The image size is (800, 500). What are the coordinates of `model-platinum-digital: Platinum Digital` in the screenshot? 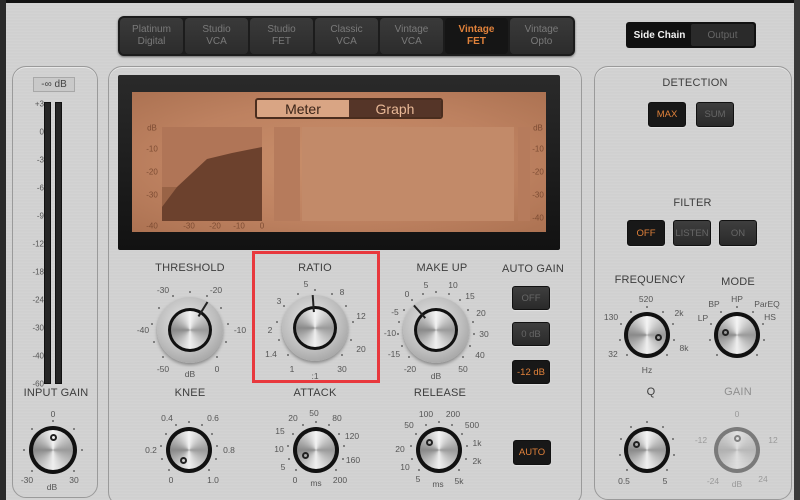 It's located at (151, 36).